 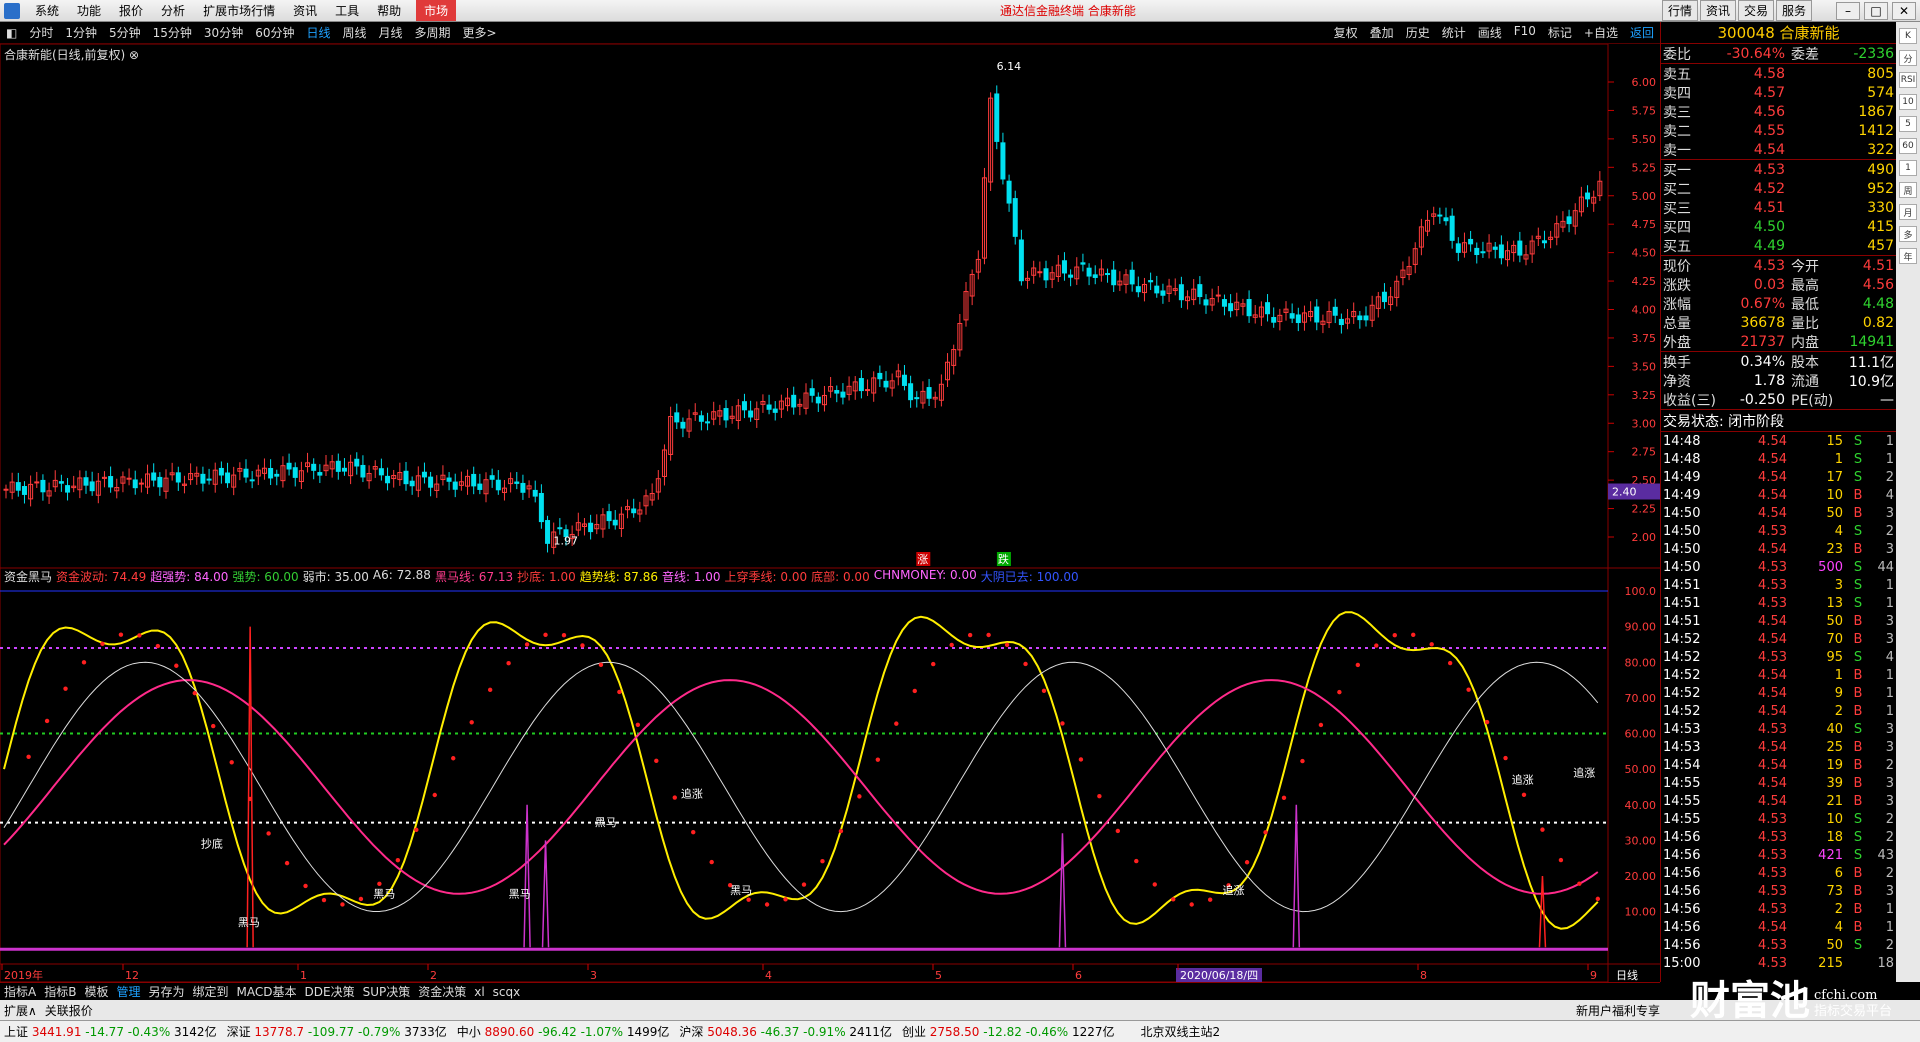 What do you see at coordinates (69, 1010) in the screenshot?
I see `related-quote-button: 关联报价` at bounding box center [69, 1010].